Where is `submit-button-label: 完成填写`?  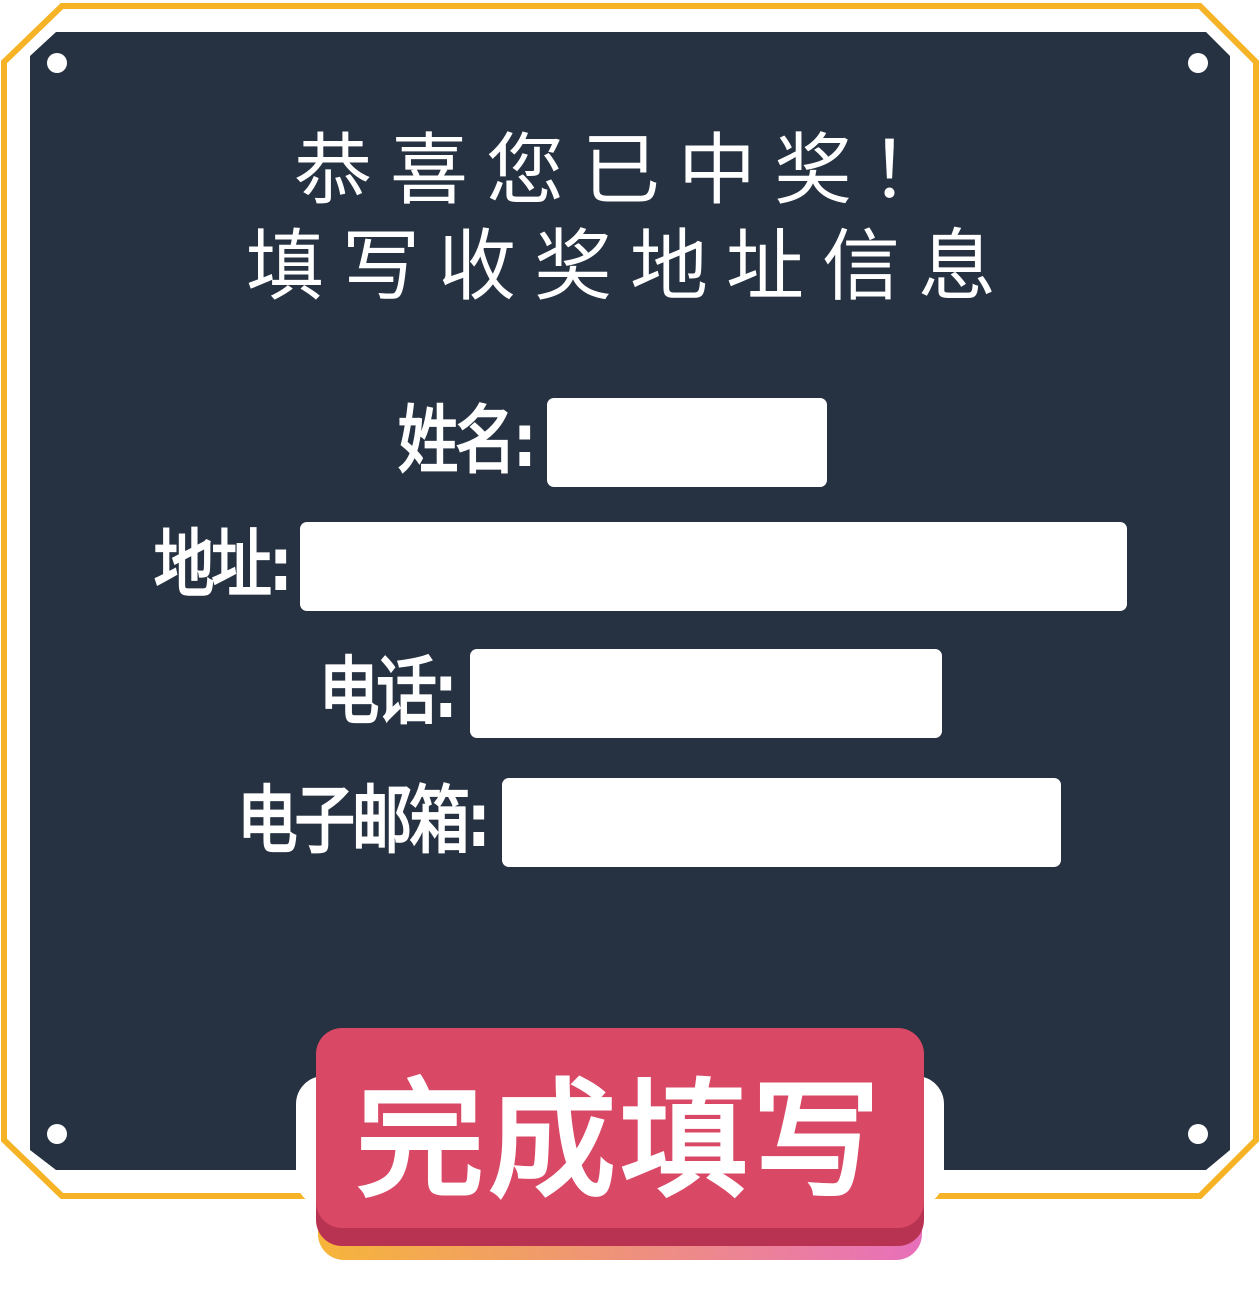
submit-button-label: 完成填写 is located at coordinates (619, 1141).